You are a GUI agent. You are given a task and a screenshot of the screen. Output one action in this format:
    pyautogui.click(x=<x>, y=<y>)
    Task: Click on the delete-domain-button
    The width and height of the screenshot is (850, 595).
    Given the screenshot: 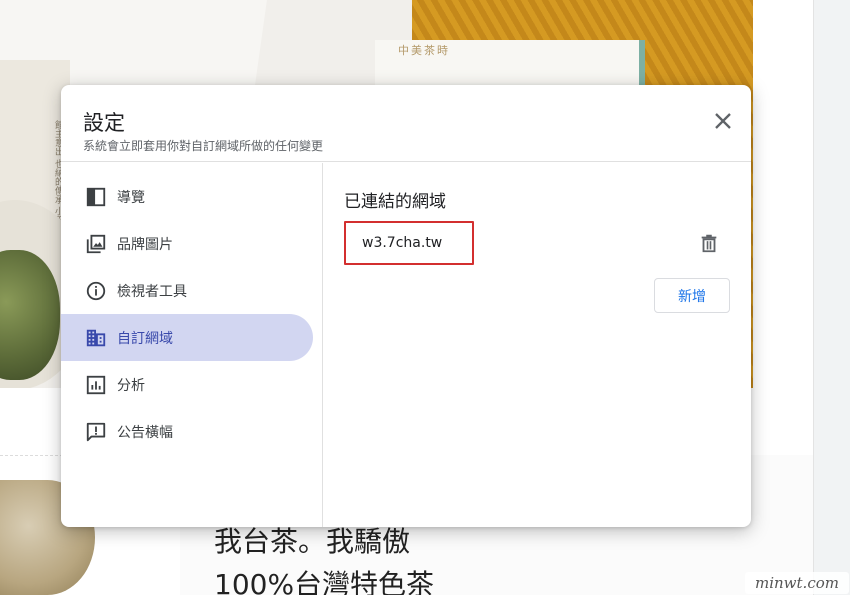 What is the action you would take?
    pyautogui.click(x=709, y=243)
    